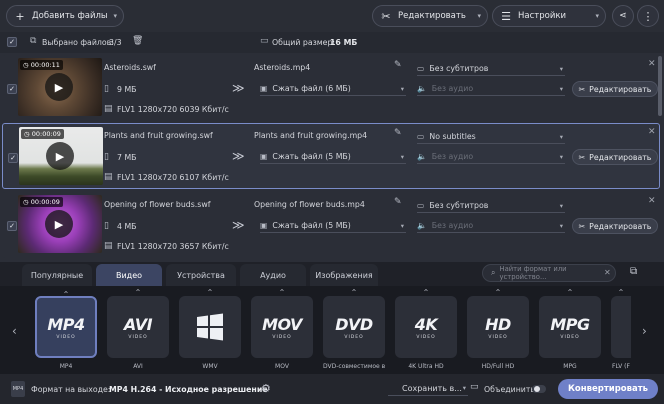  Describe the element at coordinates (106, 226) in the screenshot. I see `file-icon: ▯` at that location.